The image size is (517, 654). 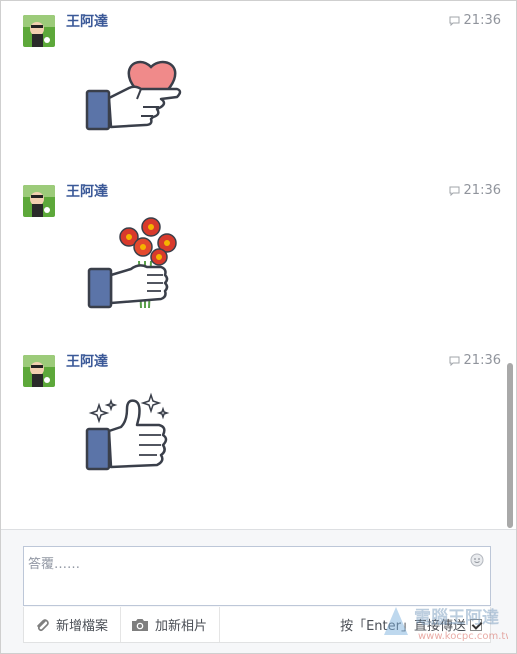 I want to click on sparkling-thumbs-up-sticker, so click(x=133, y=441).